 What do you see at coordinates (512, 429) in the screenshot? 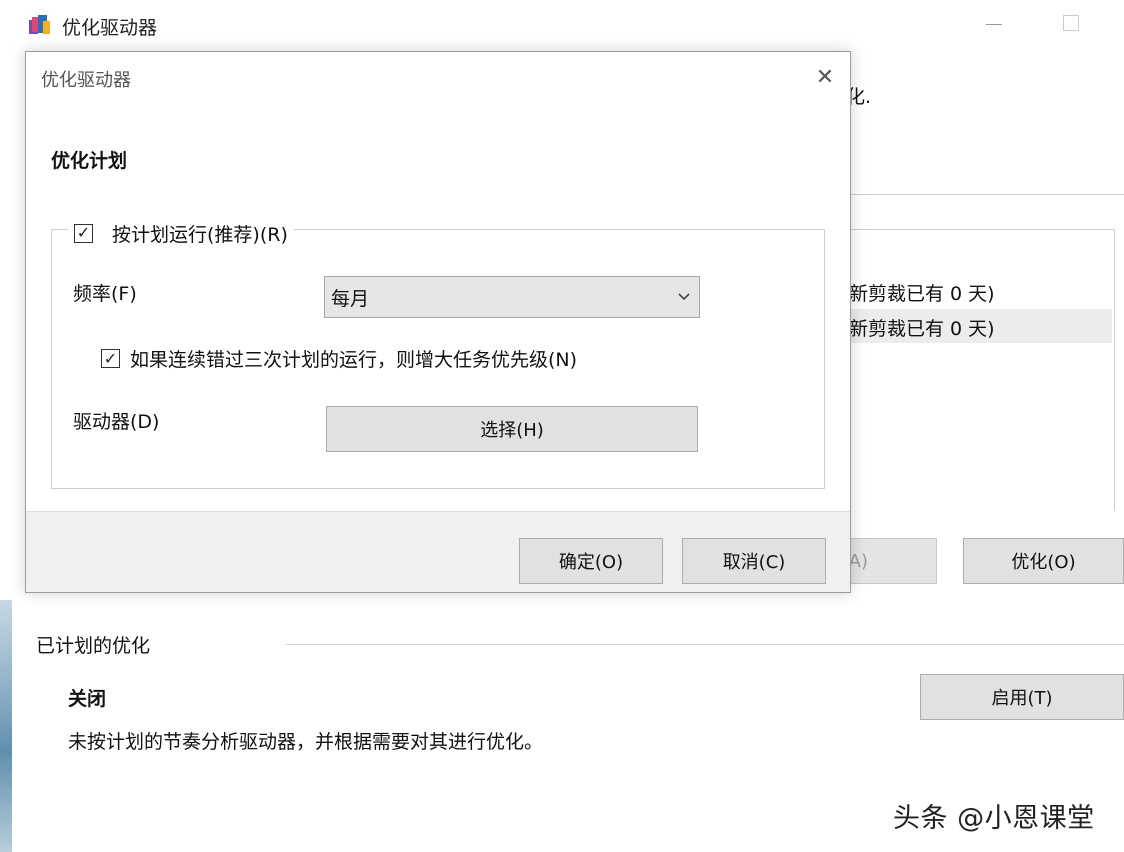
I see `choose-drives-button: 选择(H)` at bounding box center [512, 429].